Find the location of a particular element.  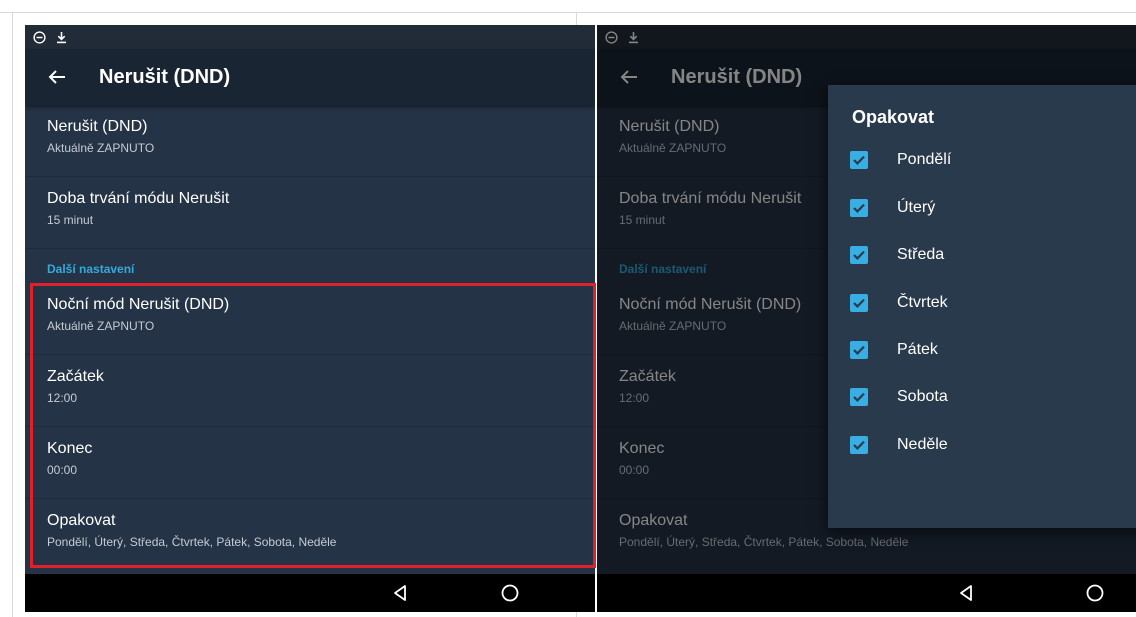

option-thursday: Čtvrtek is located at coordinates (990, 303).